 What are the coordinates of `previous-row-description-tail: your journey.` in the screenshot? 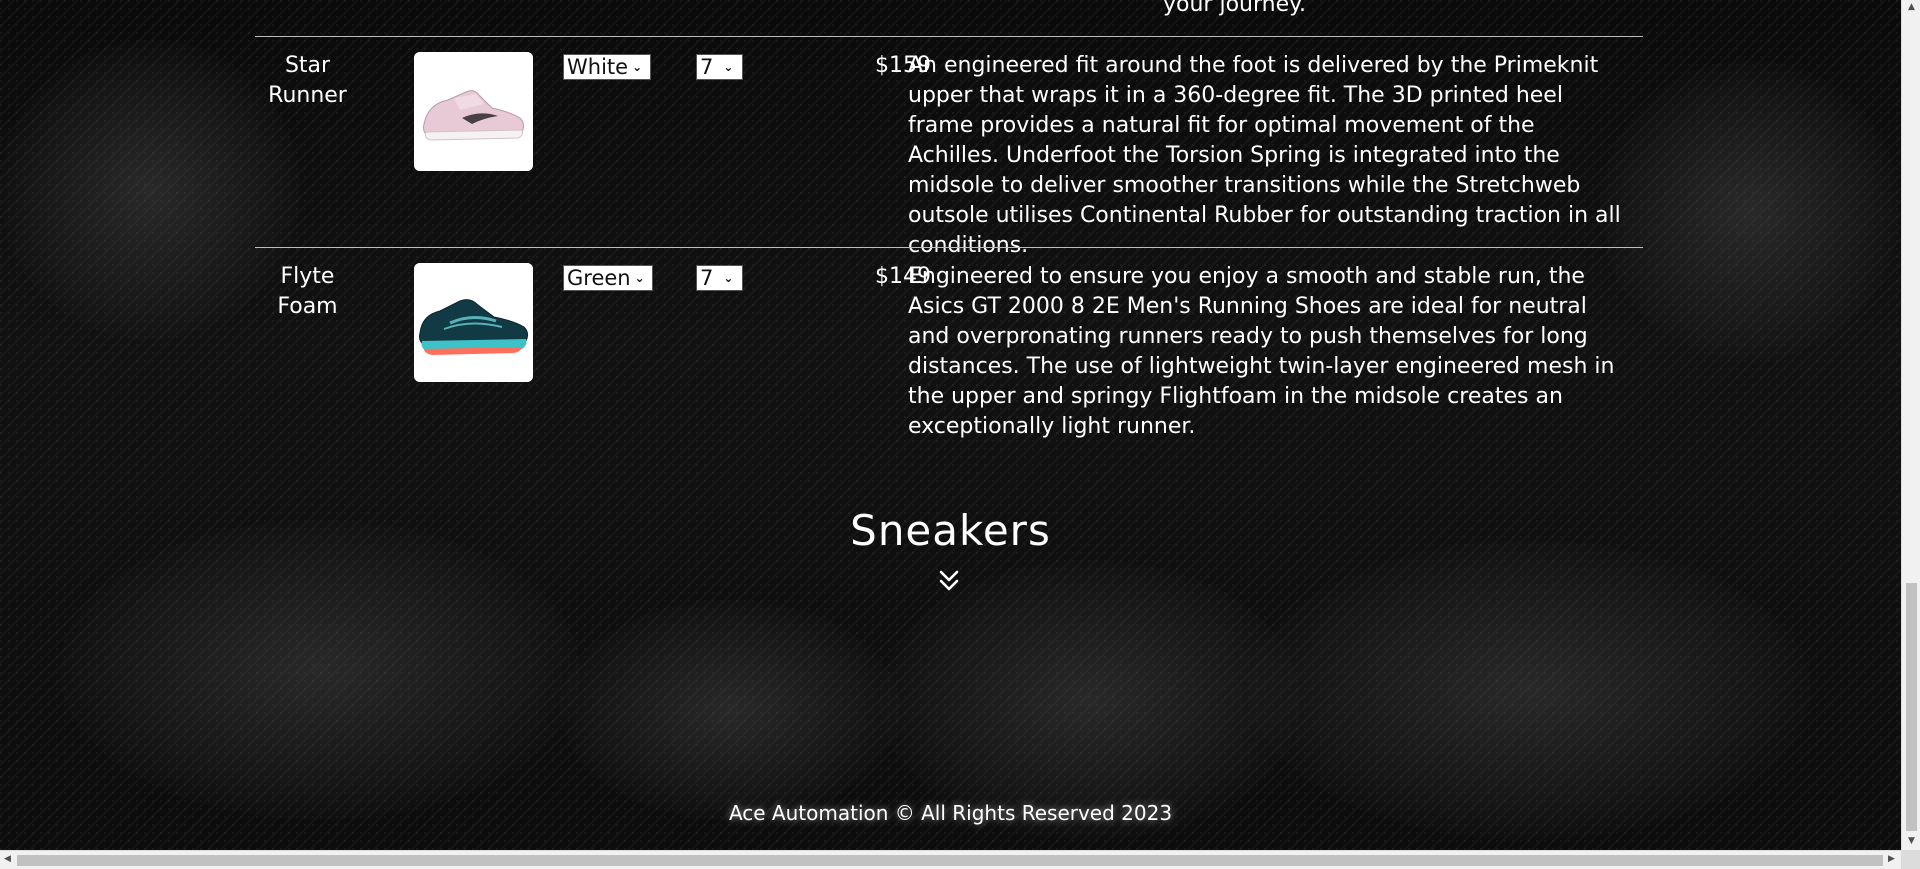 It's located at (1234, 8).